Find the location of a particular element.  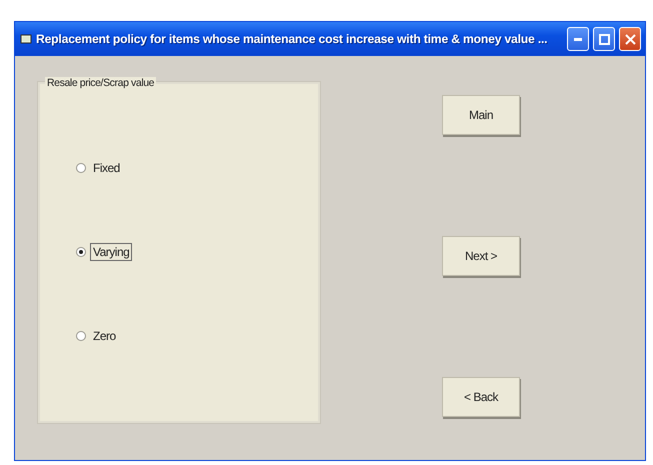

close-button is located at coordinates (630, 39).